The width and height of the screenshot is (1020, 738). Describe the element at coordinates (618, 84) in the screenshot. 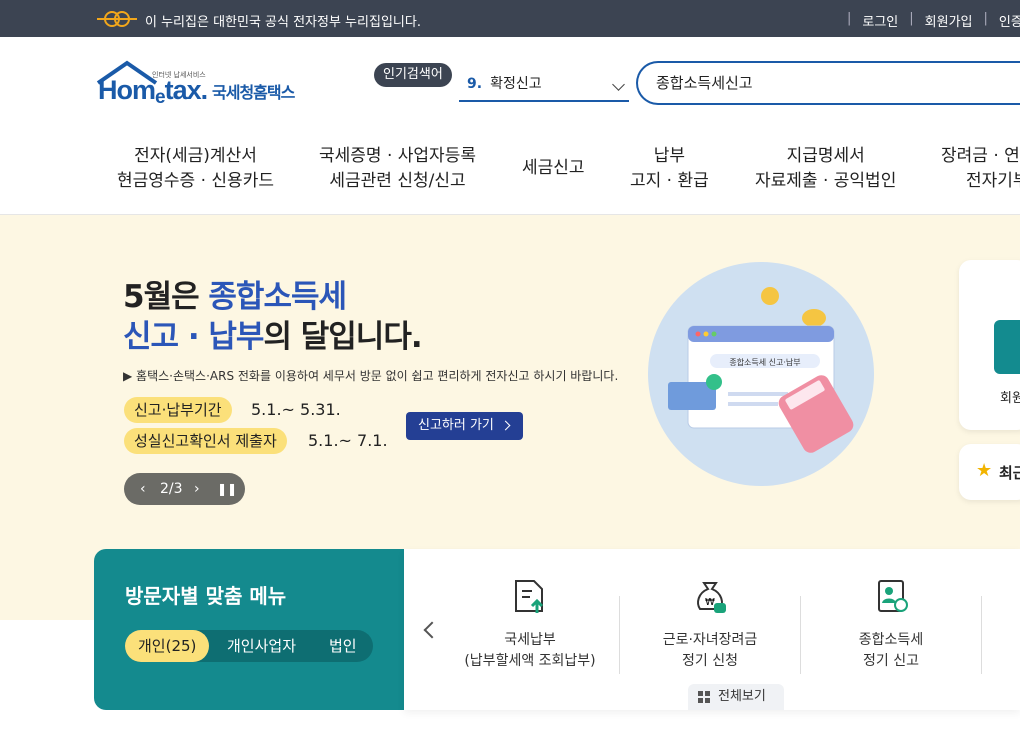

I see `chevron-down-icon` at that location.